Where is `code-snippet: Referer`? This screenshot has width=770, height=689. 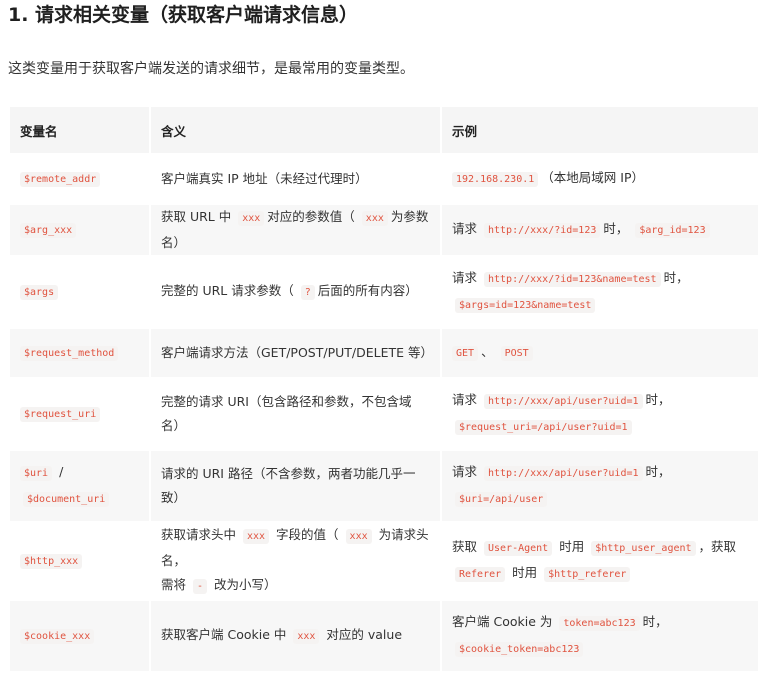 code-snippet: Referer is located at coordinates (480, 574).